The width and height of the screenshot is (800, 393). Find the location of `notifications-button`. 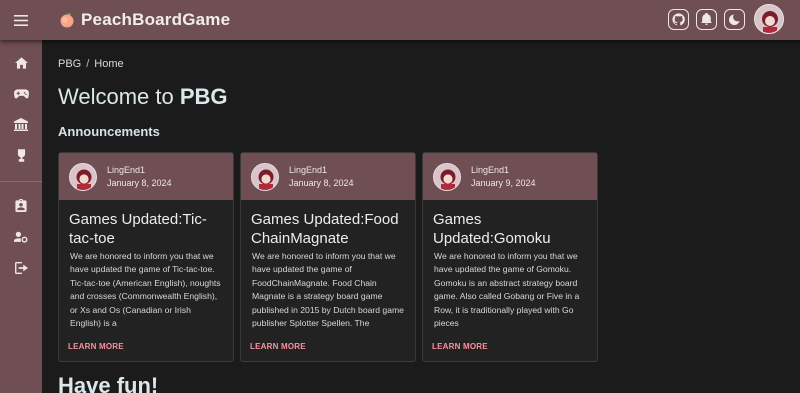

notifications-button is located at coordinates (706, 19).